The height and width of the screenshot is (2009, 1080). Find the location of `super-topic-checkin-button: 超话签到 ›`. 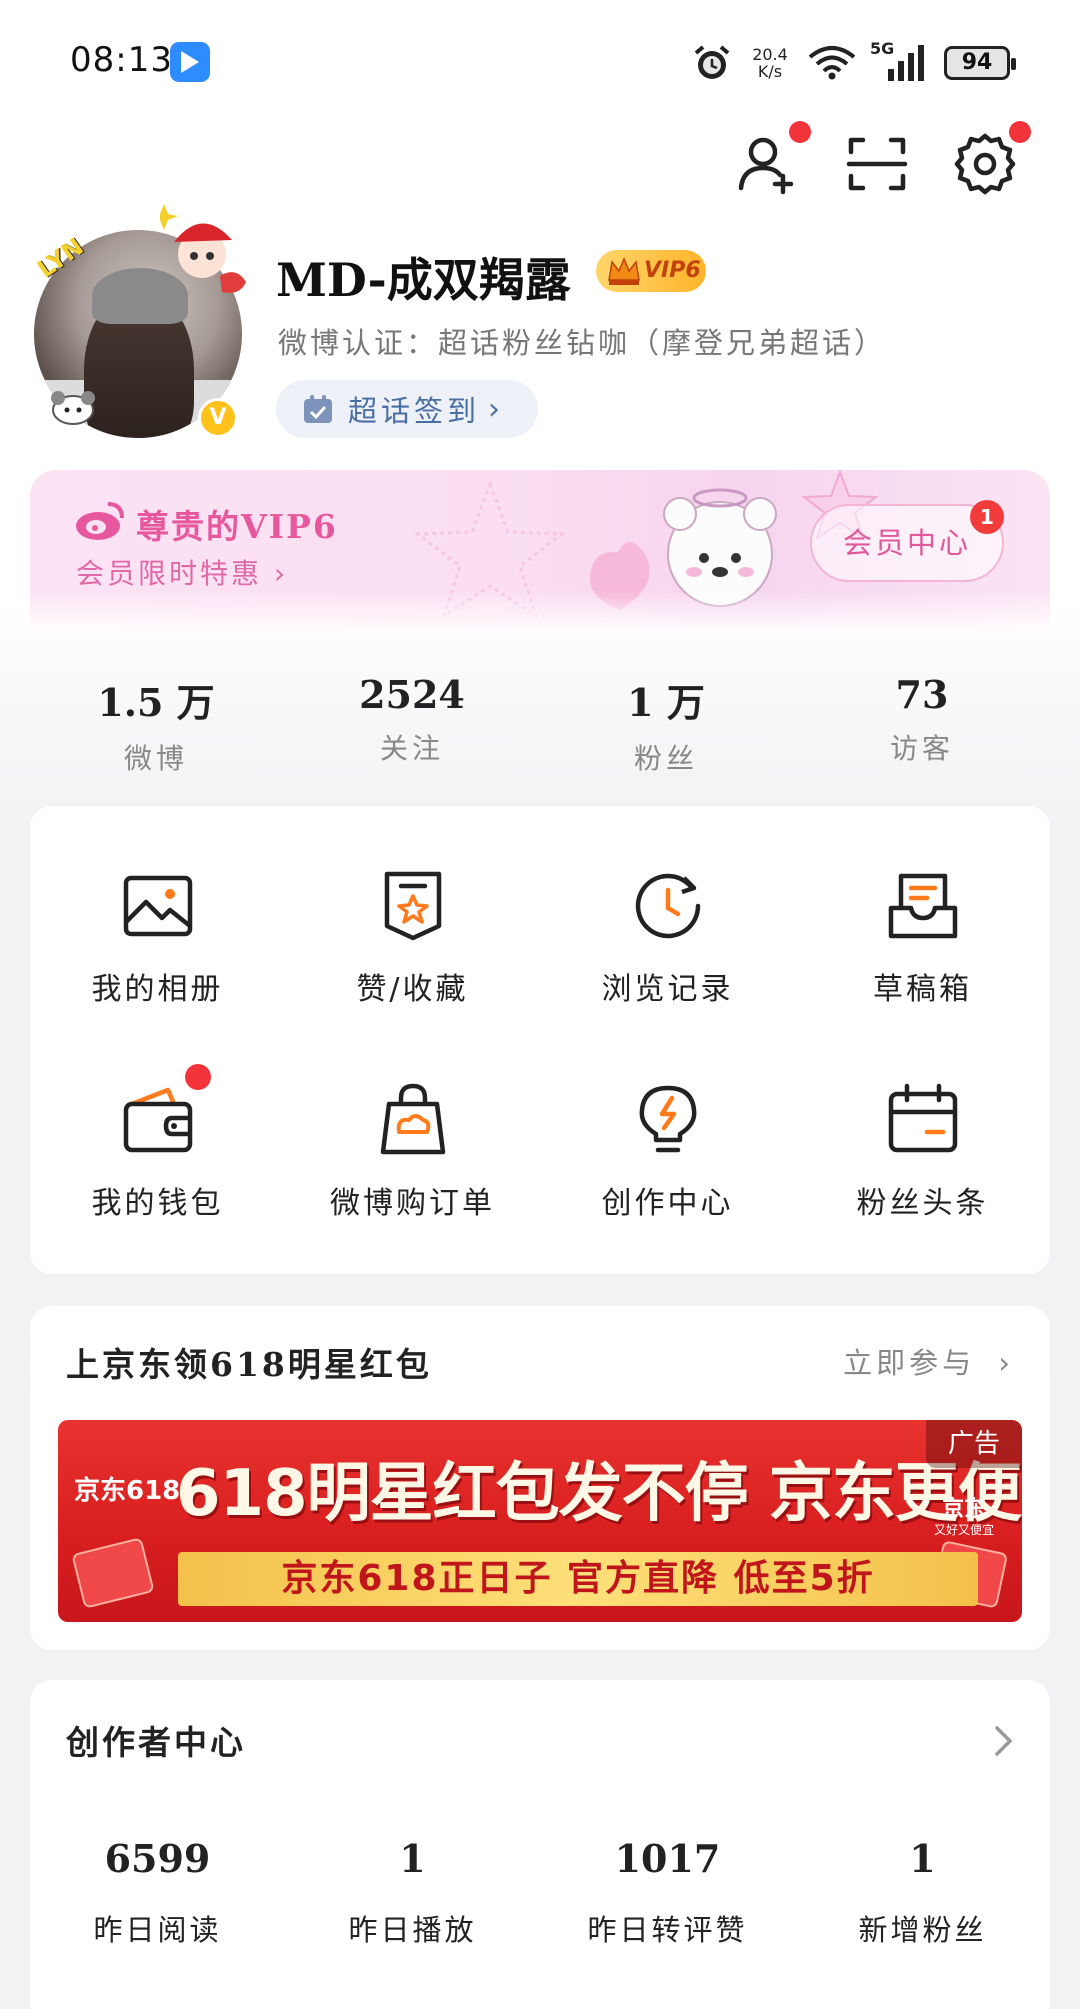

super-topic-checkin-button: 超话签到 › is located at coordinates (407, 409).